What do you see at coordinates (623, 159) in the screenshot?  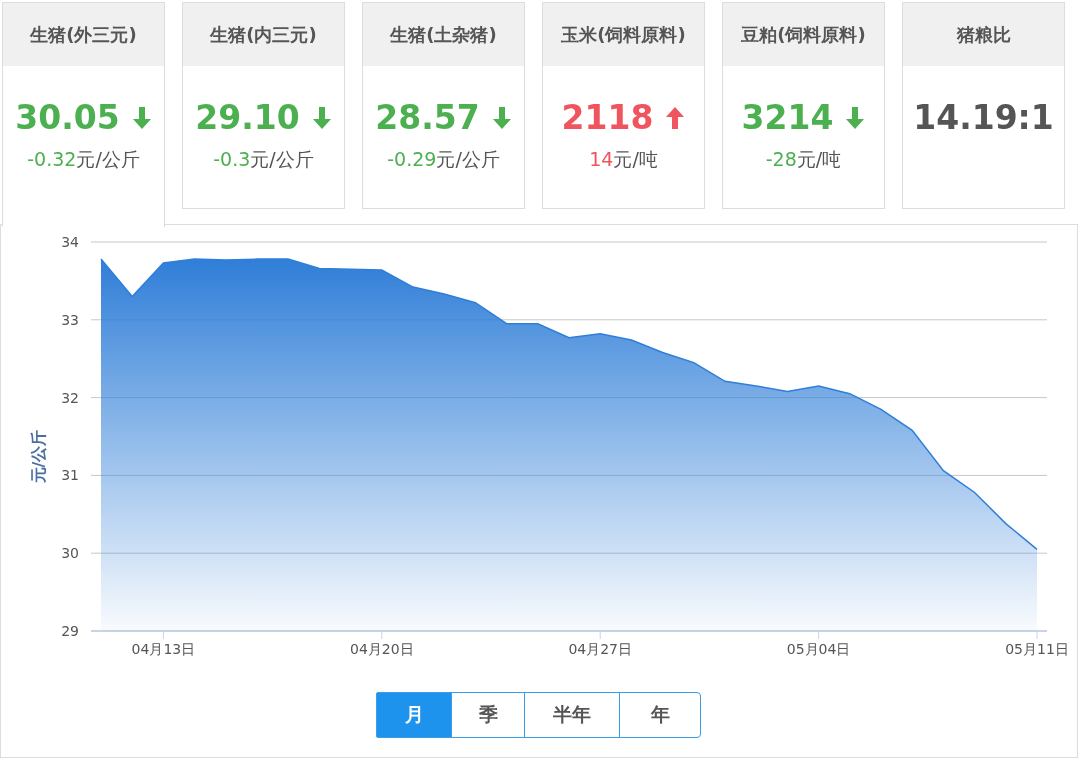 I see `price-change: 14元/吨` at bounding box center [623, 159].